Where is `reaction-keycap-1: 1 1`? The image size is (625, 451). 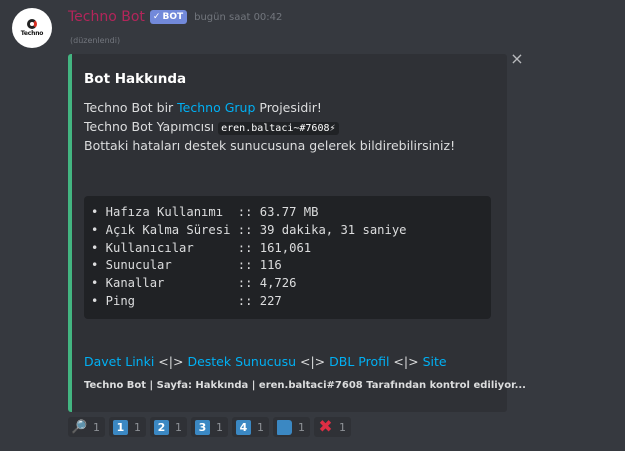
reaction-keycap-1: 1 1 is located at coordinates (127, 427).